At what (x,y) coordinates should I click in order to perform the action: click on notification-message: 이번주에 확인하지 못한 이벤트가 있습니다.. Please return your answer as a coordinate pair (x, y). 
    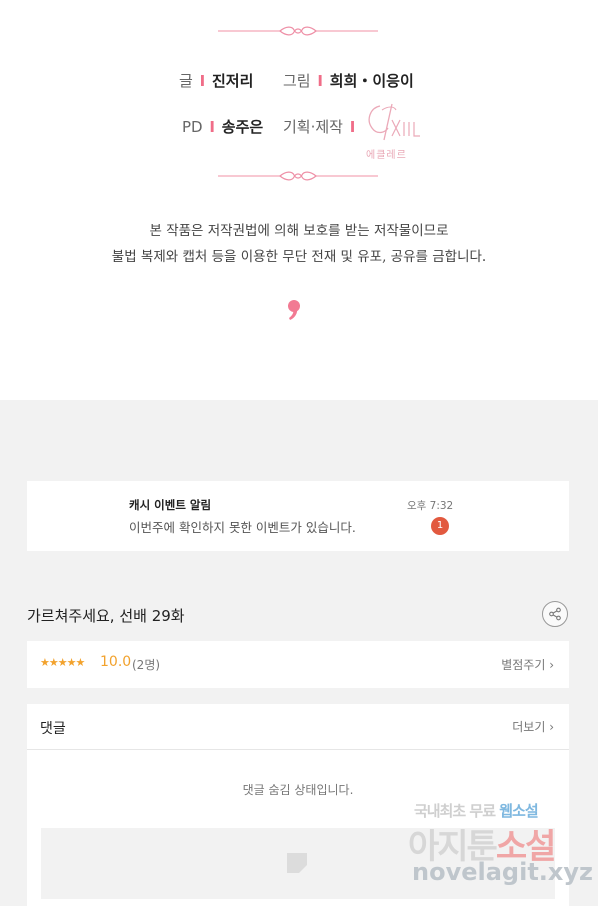
    Looking at the image, I should click on (242, 527).